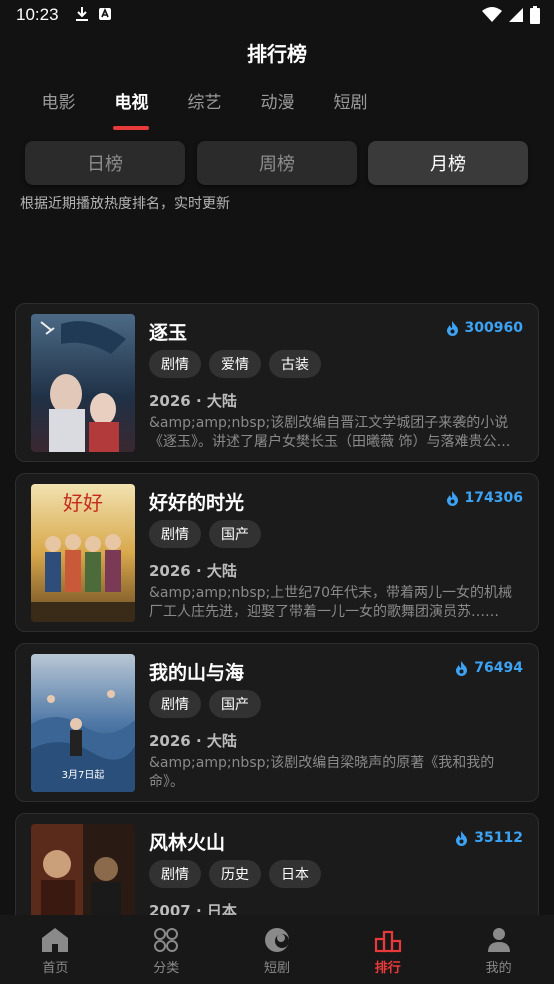 The image size is (554, 984). Describe the element at coordinates (277, 15) in the screenshot. I see `status-bar: 10:23` at that location.